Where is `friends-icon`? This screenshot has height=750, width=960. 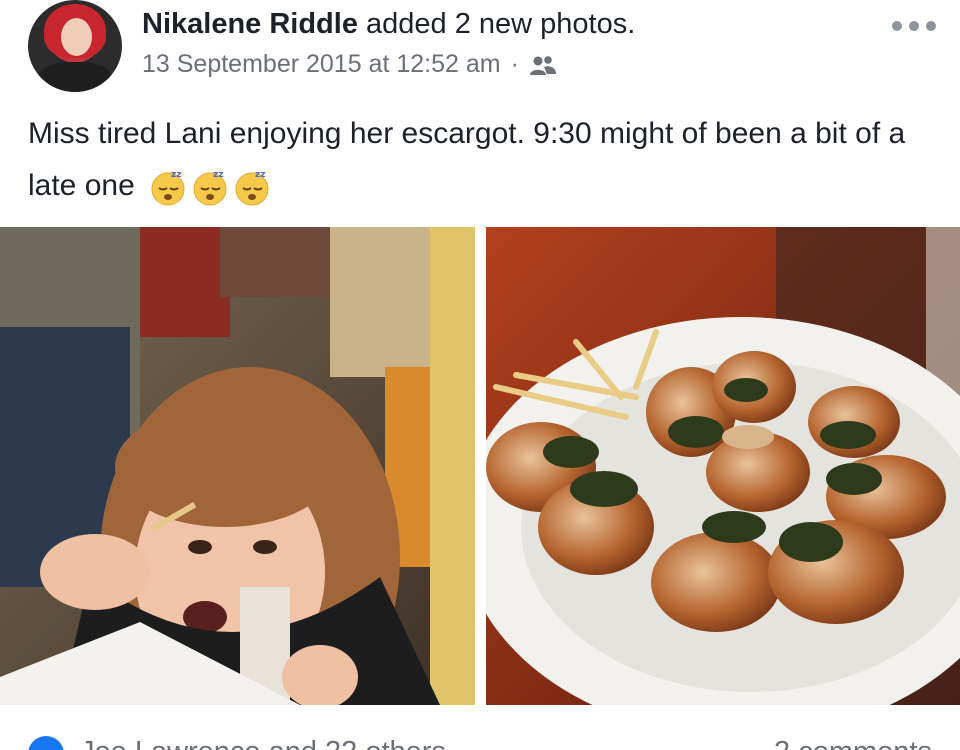
friends-icon is located at coordinates (543, 64).